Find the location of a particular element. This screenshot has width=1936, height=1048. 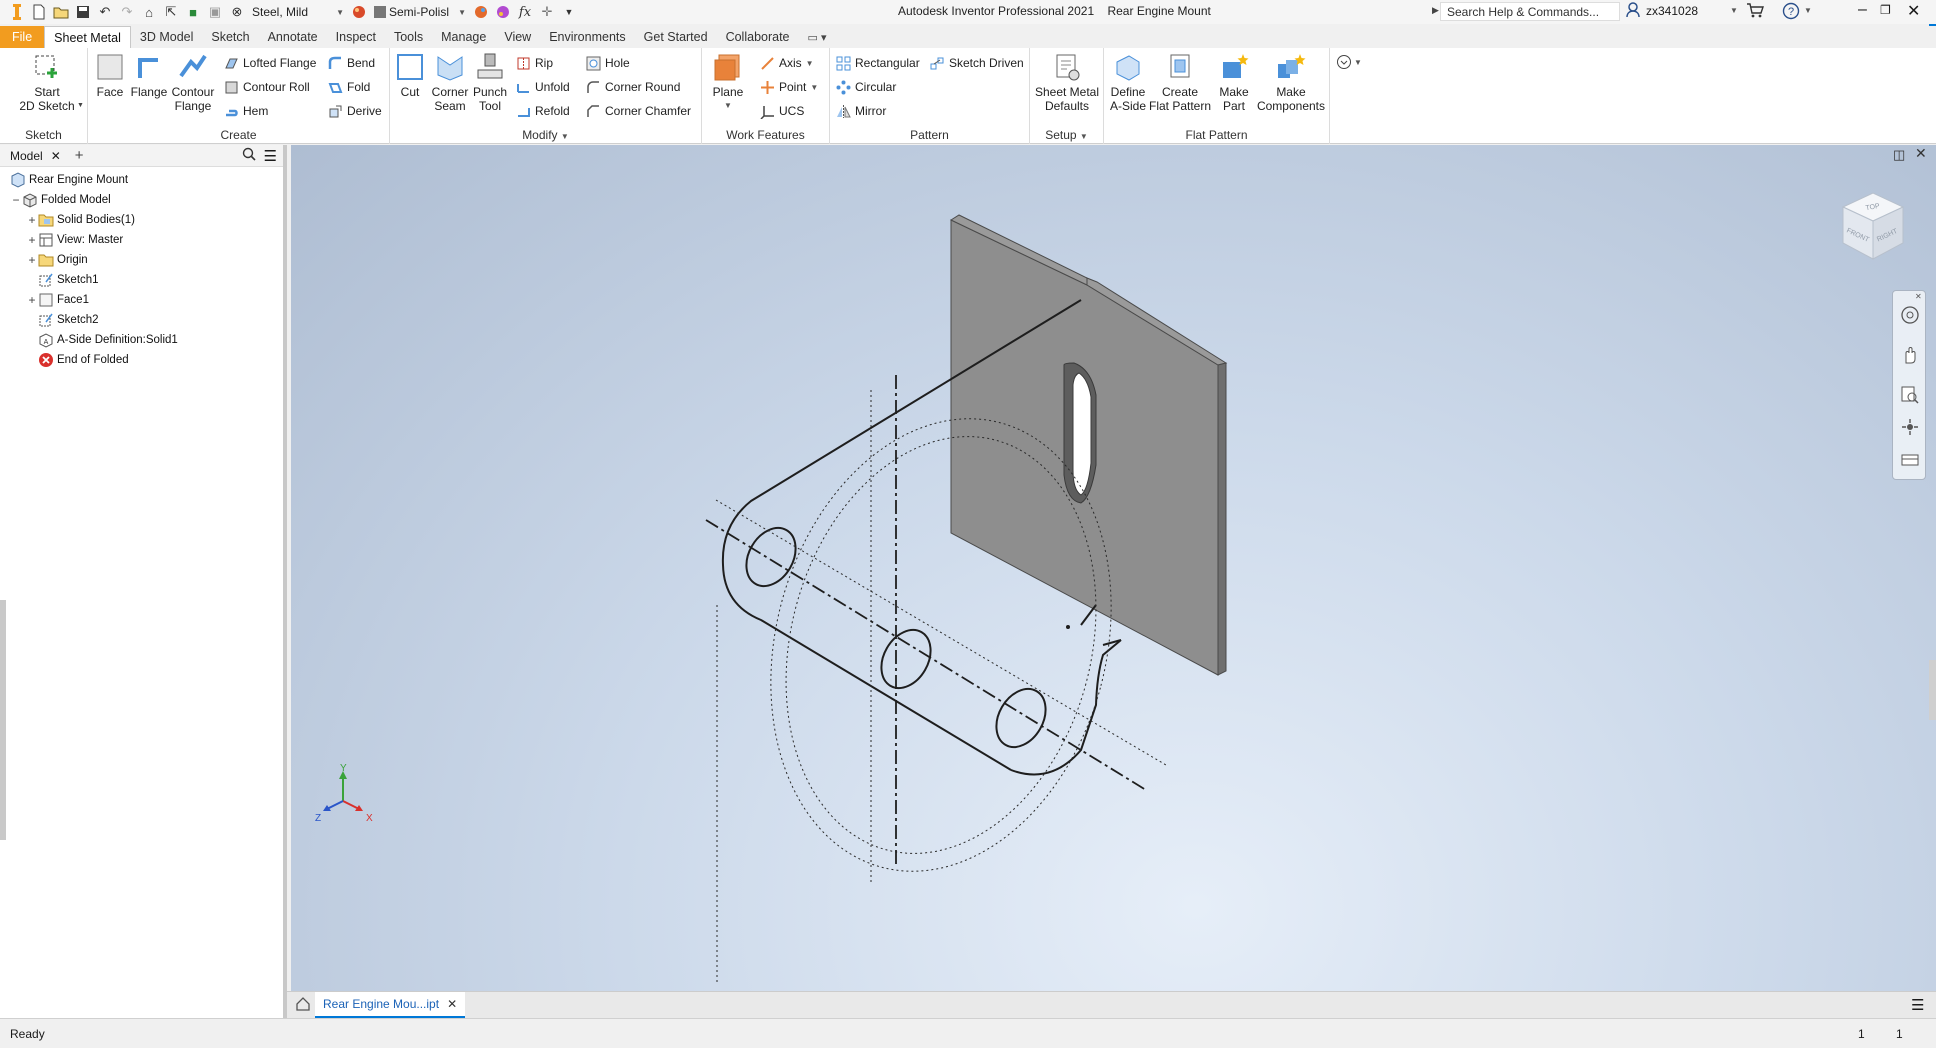

tree-node-folded-model: − Folded Model is located at coordinates (60, 200).